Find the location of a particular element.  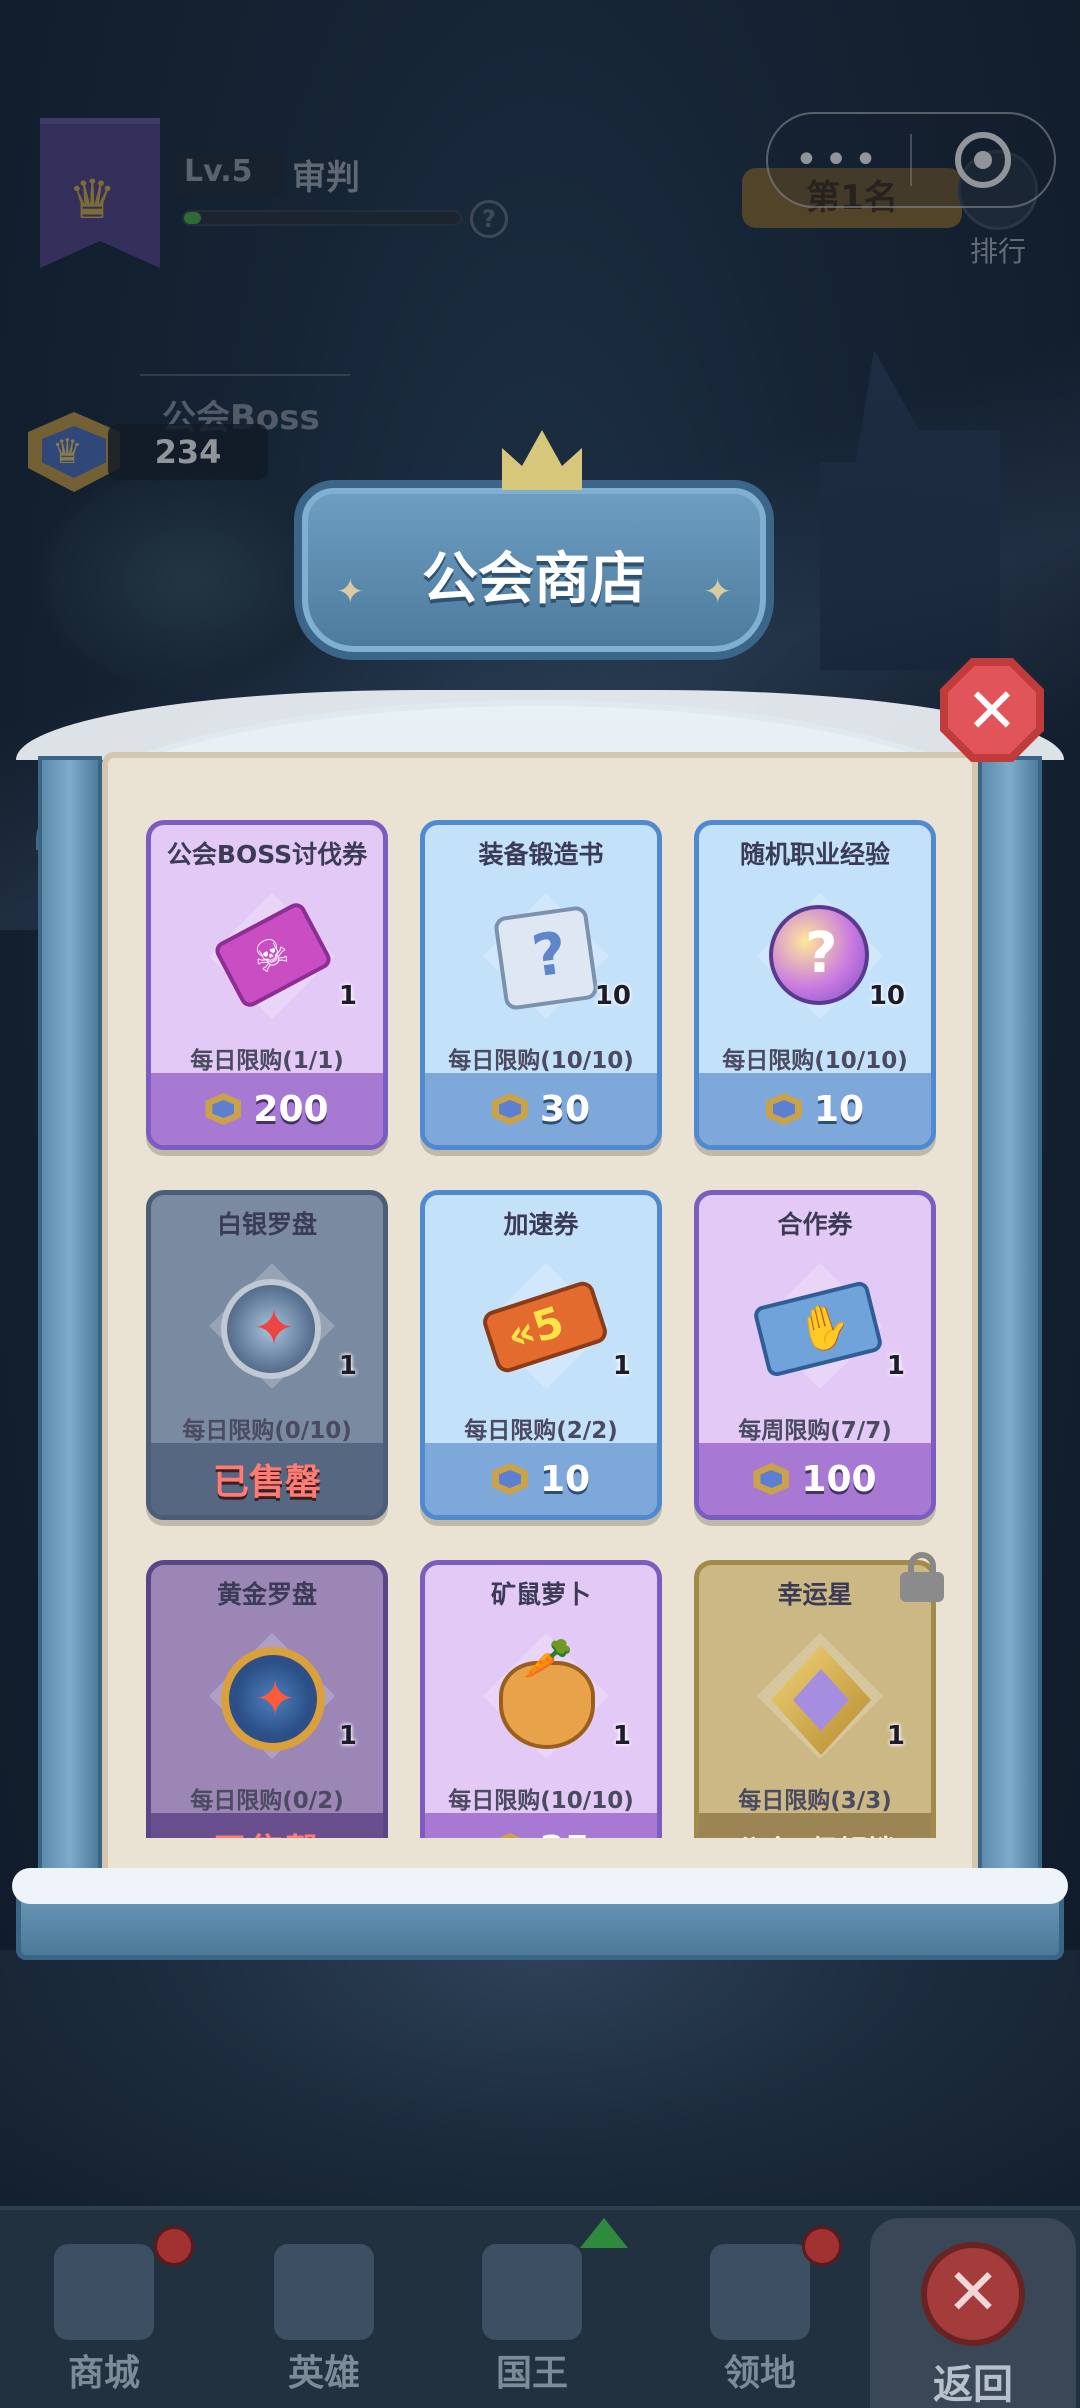

item-purchase-limit: 每日限购(2/2) is located at coordinates (541, 1431).